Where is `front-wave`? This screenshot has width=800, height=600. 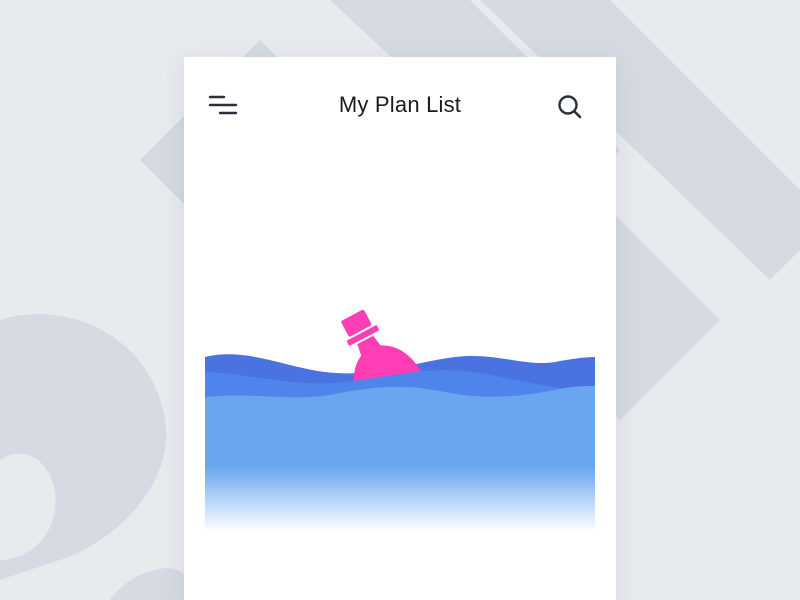
front-wave is located at coordinates (400, 459).